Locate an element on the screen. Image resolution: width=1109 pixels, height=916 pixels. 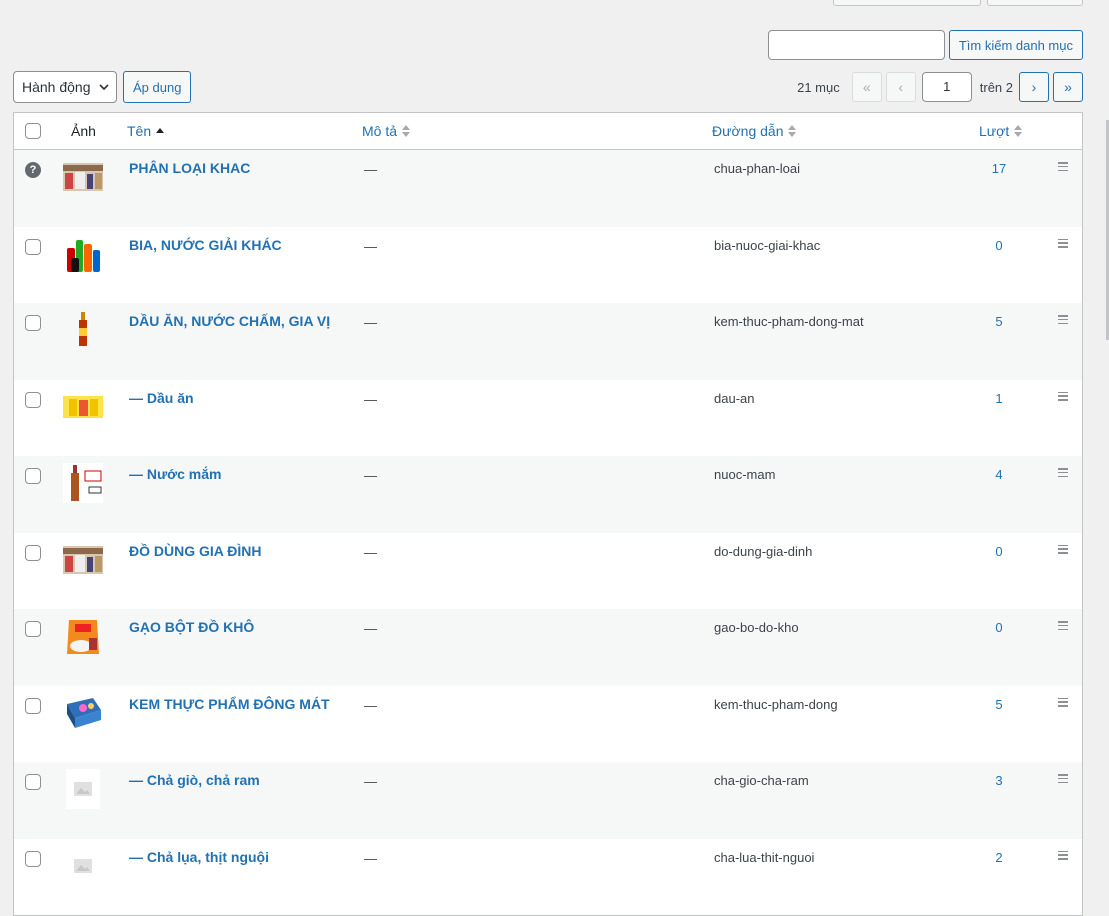
col-slug-sort: Đường dẫn is located at coordinates (754, 131).